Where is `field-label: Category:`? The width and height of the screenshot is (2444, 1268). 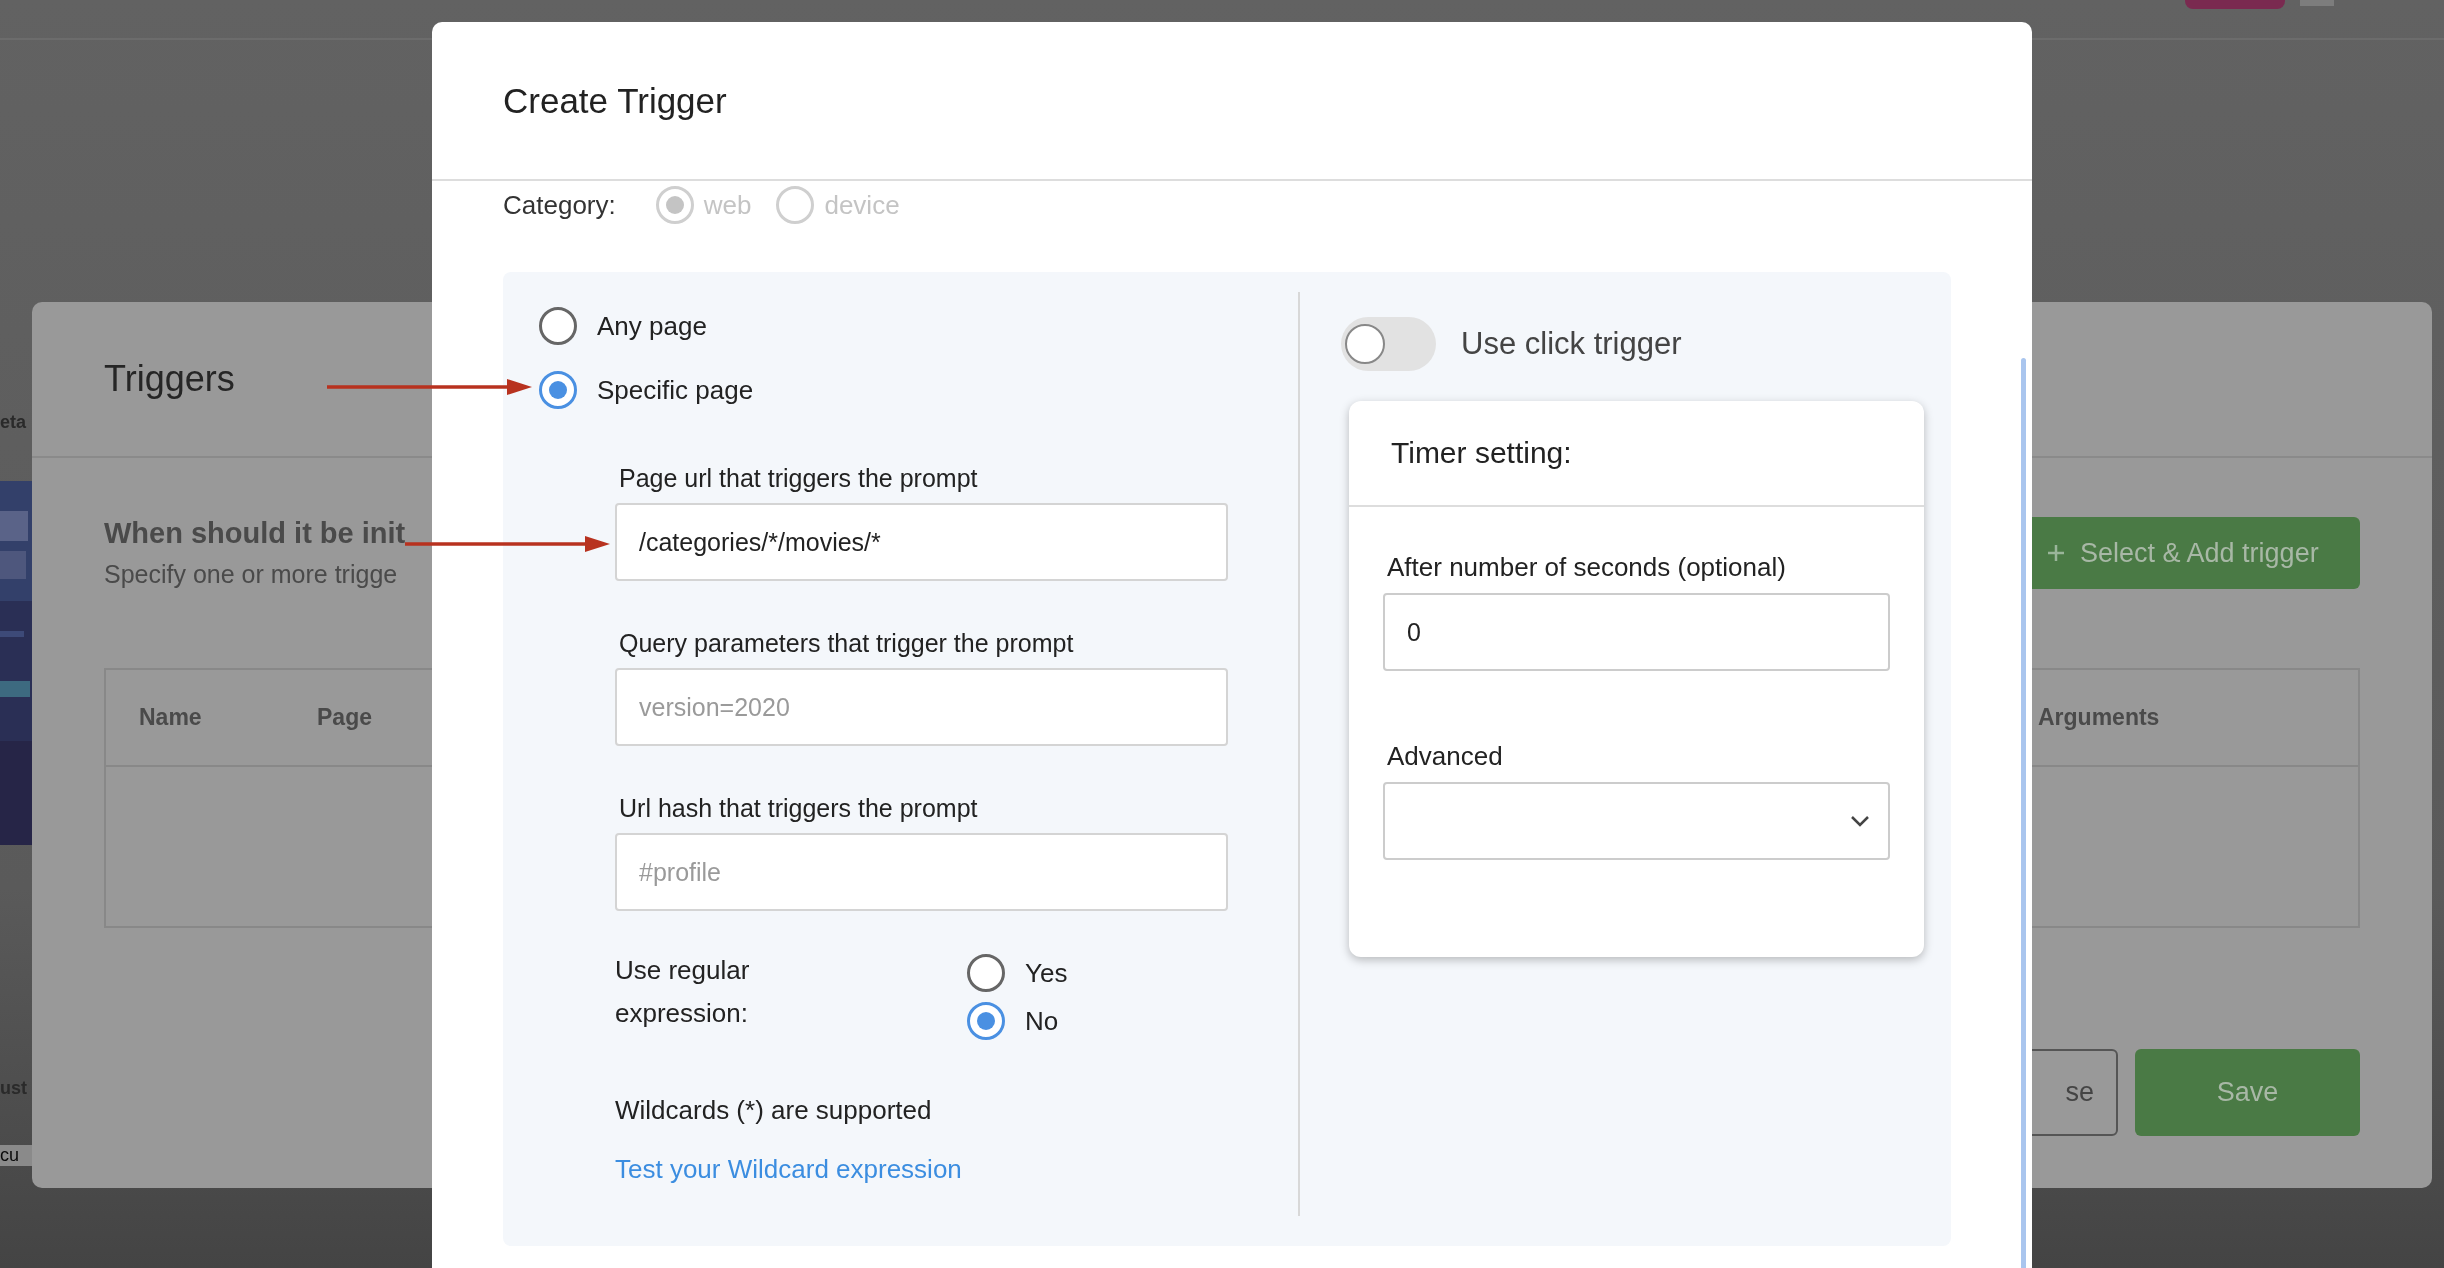
field-label: Category: is located at coordinates (559, 205).